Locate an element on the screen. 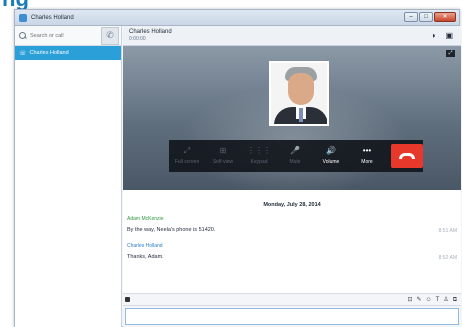  message-input is located at coordinates (292, 316).